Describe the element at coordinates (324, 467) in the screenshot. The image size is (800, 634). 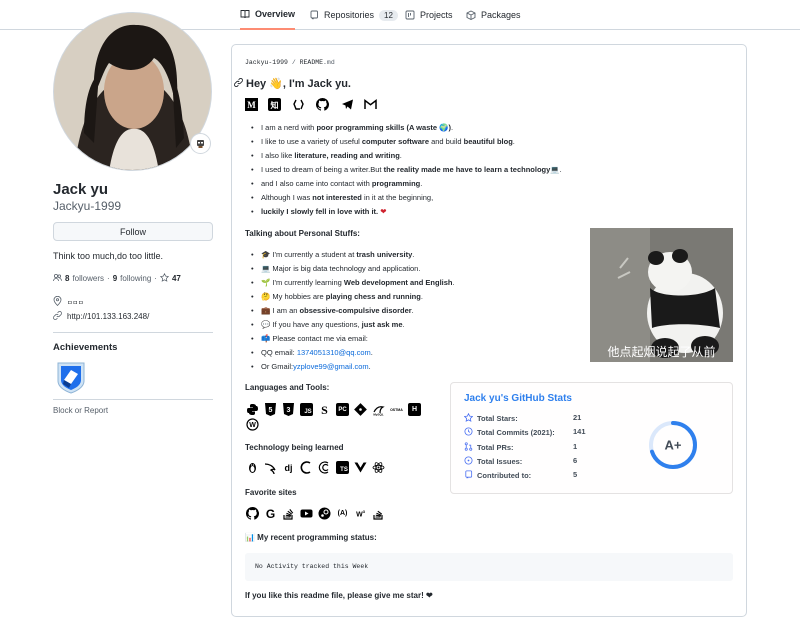
I see `jest-icon` at that location.